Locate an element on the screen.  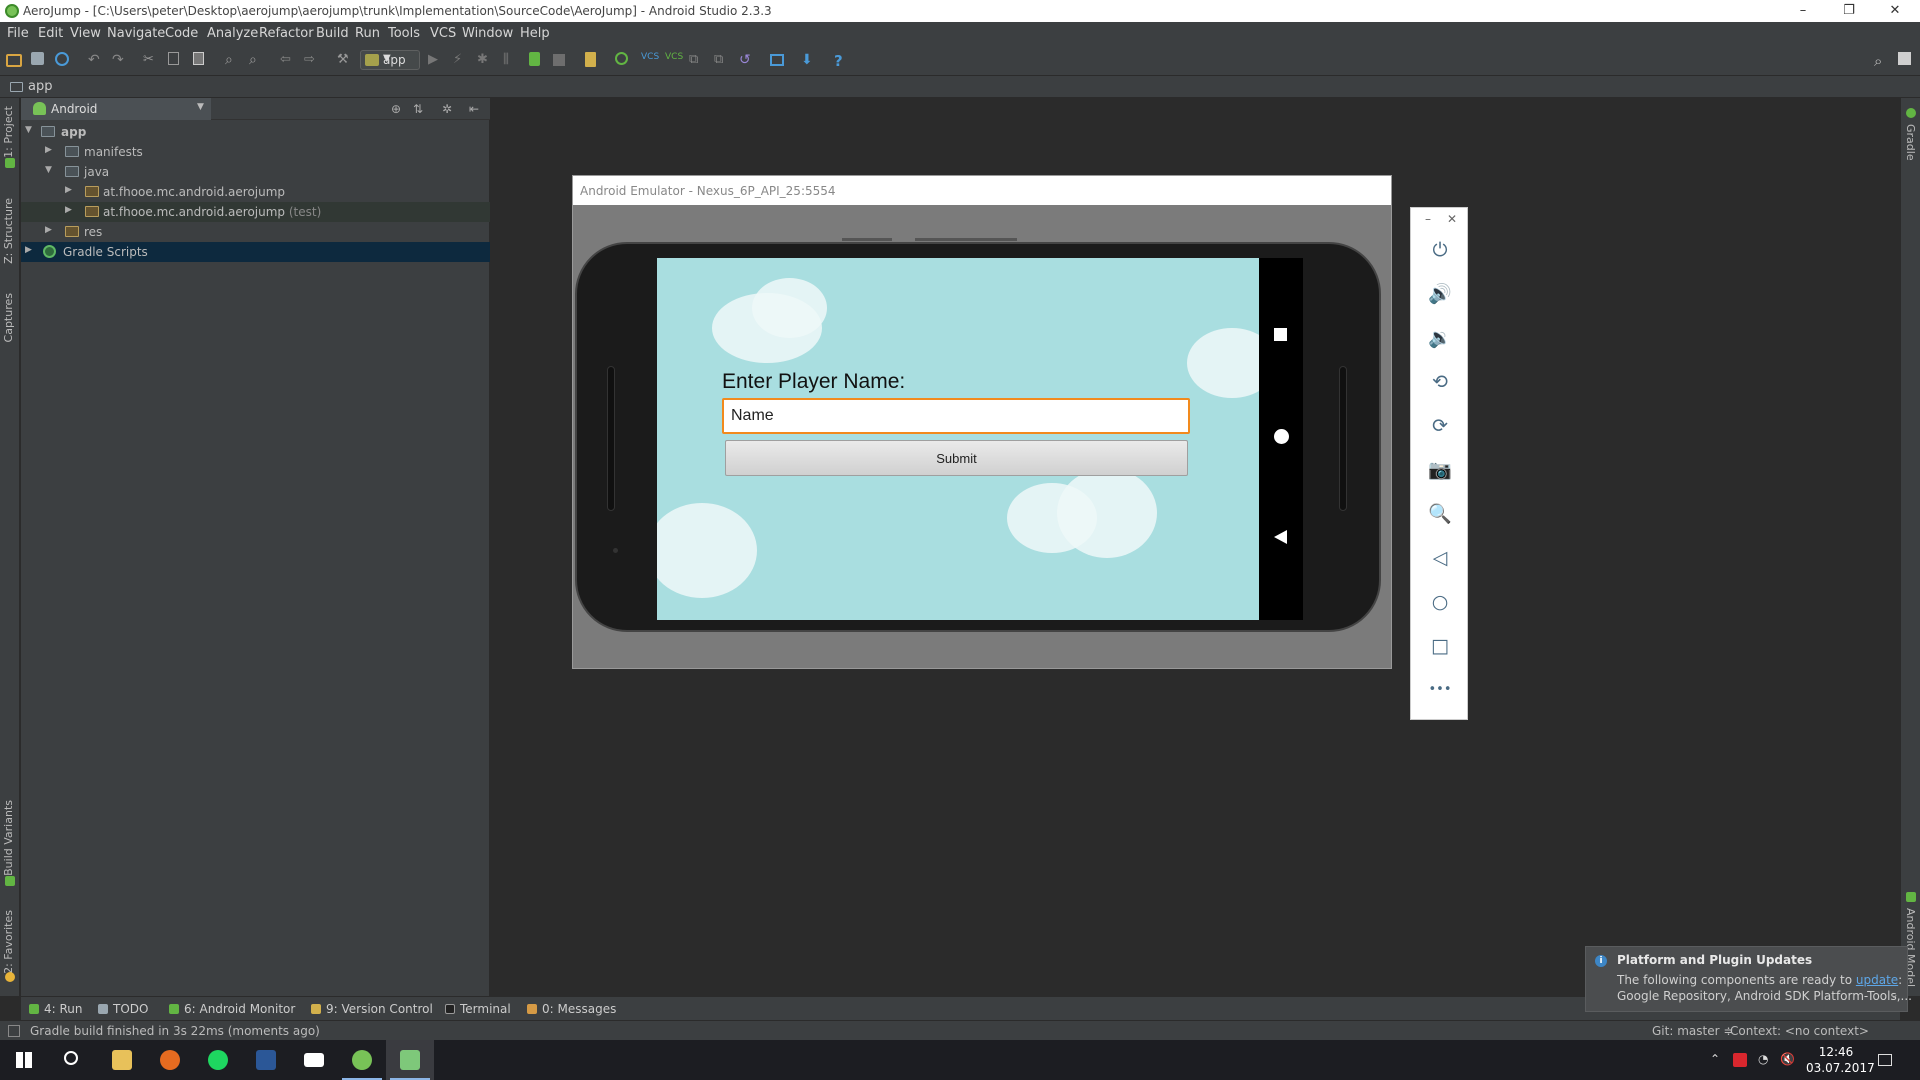
tab-android-monitor: 6: Android Monitor is located at coordinates (232, 1009).